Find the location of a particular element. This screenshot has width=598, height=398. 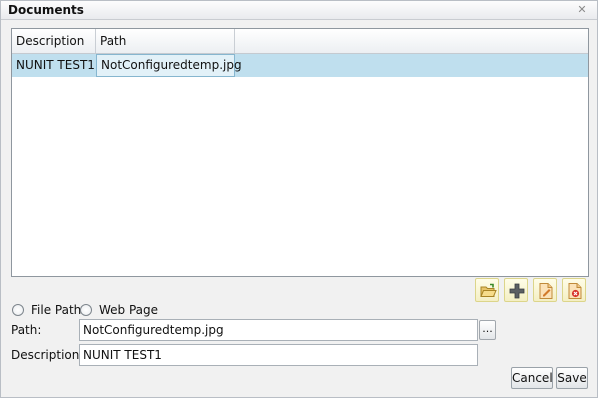

grid-header: Description Path is located at coordinates (300, 41).